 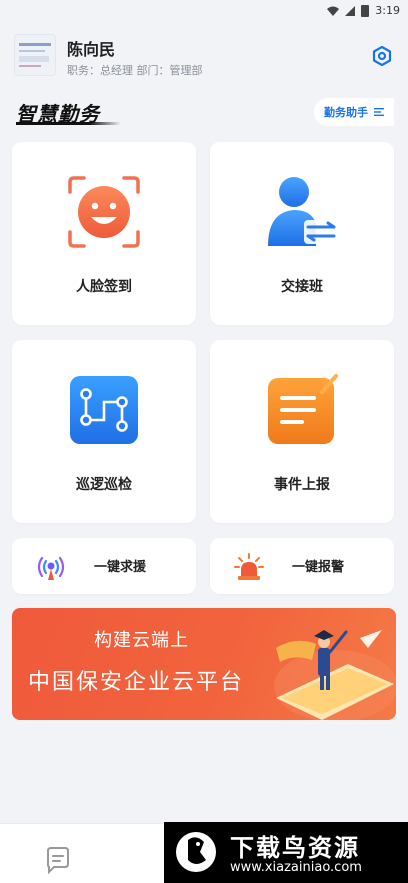 What do you see at coordinates (104, 485) in the screenshot?
I see `feature-label: 巡逻巡检` at bounding box center [104, 485].